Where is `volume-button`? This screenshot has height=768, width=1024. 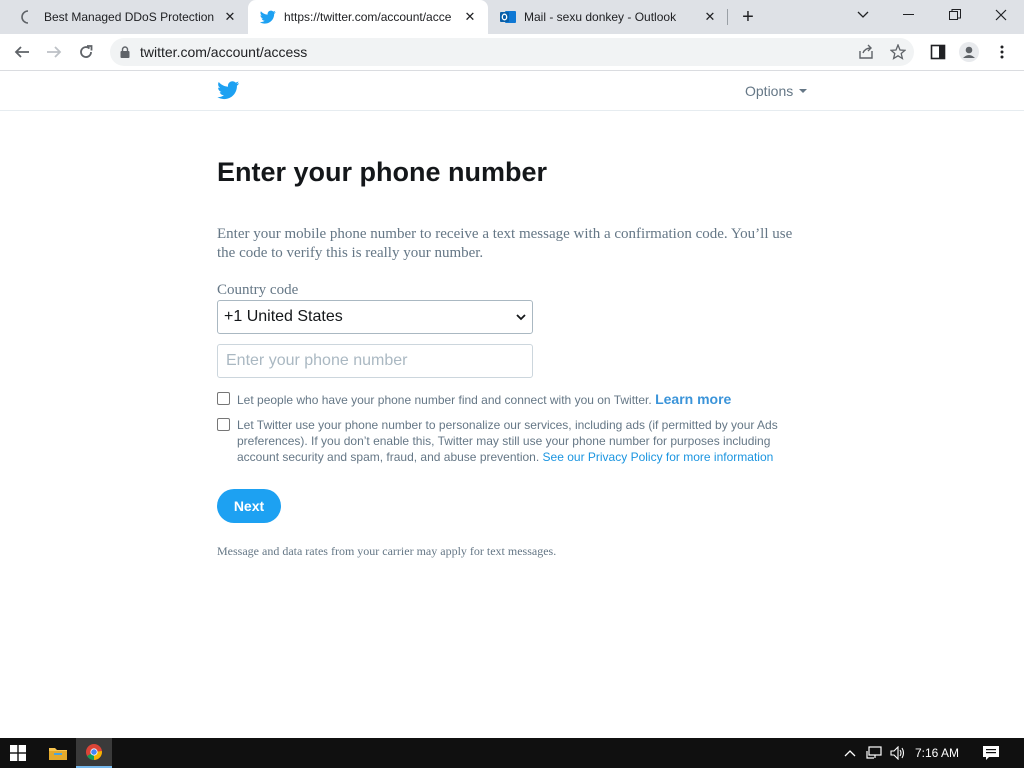
volume-button is located at coordinates (898, 753).